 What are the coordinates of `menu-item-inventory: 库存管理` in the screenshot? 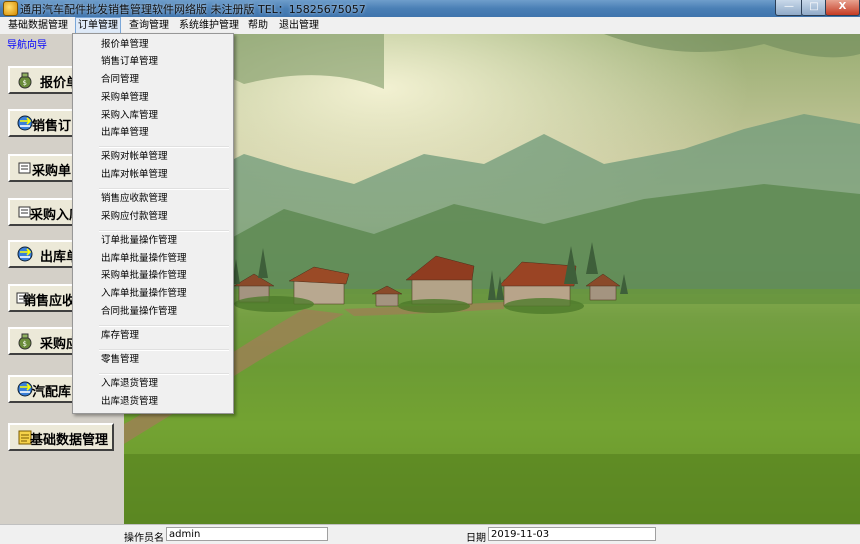 It's located at (120, 336).